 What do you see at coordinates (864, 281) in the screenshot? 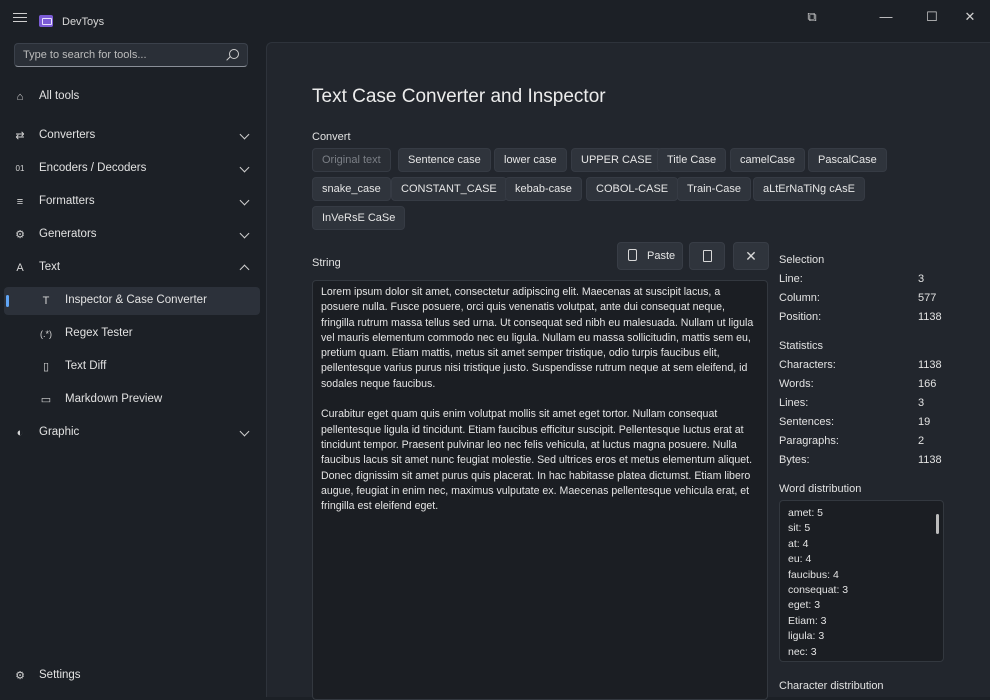
I see `stat-row-line: Line: 3` at bounding box center [864, 281].